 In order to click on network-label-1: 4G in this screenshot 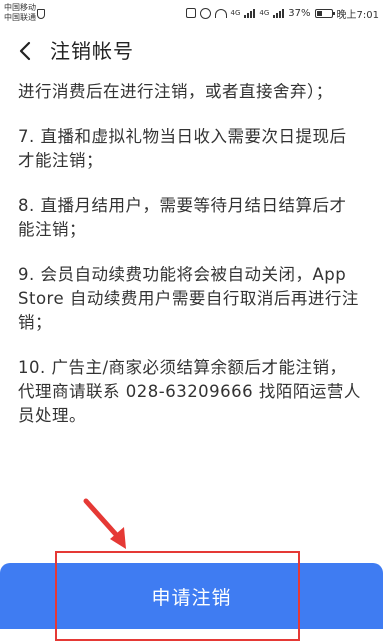, I will do `click(235, 13)`.